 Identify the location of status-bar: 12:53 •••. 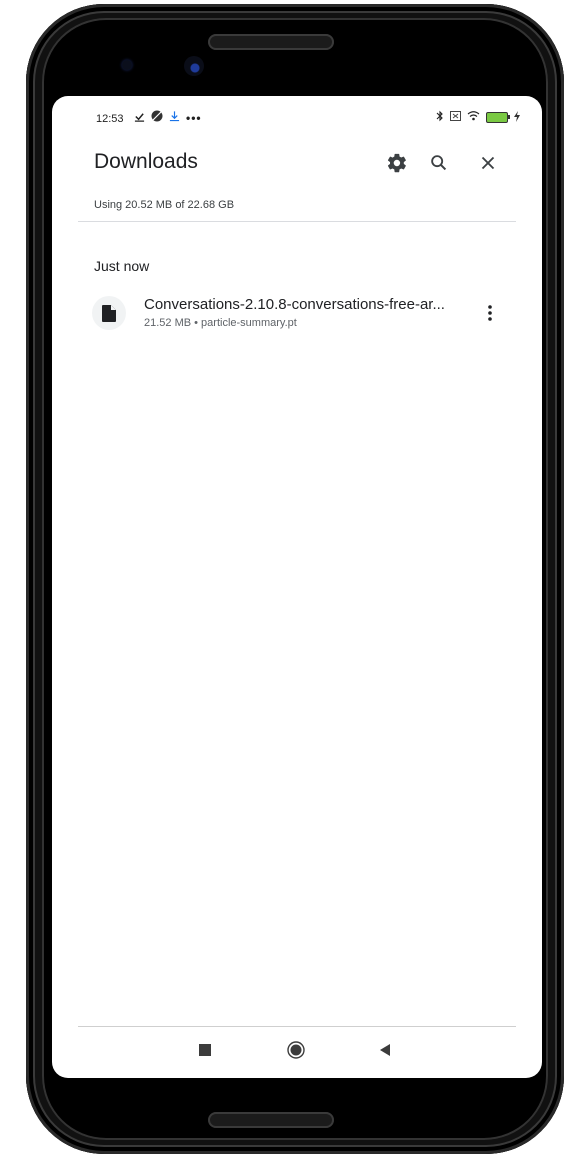
(297, 118).